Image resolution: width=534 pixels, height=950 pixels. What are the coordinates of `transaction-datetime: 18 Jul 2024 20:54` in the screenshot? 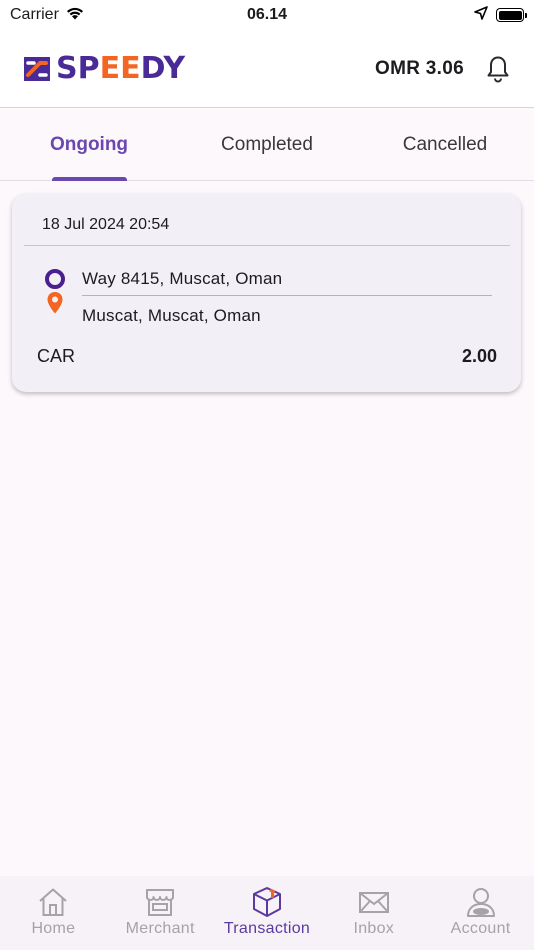 It's located at (106, 224).